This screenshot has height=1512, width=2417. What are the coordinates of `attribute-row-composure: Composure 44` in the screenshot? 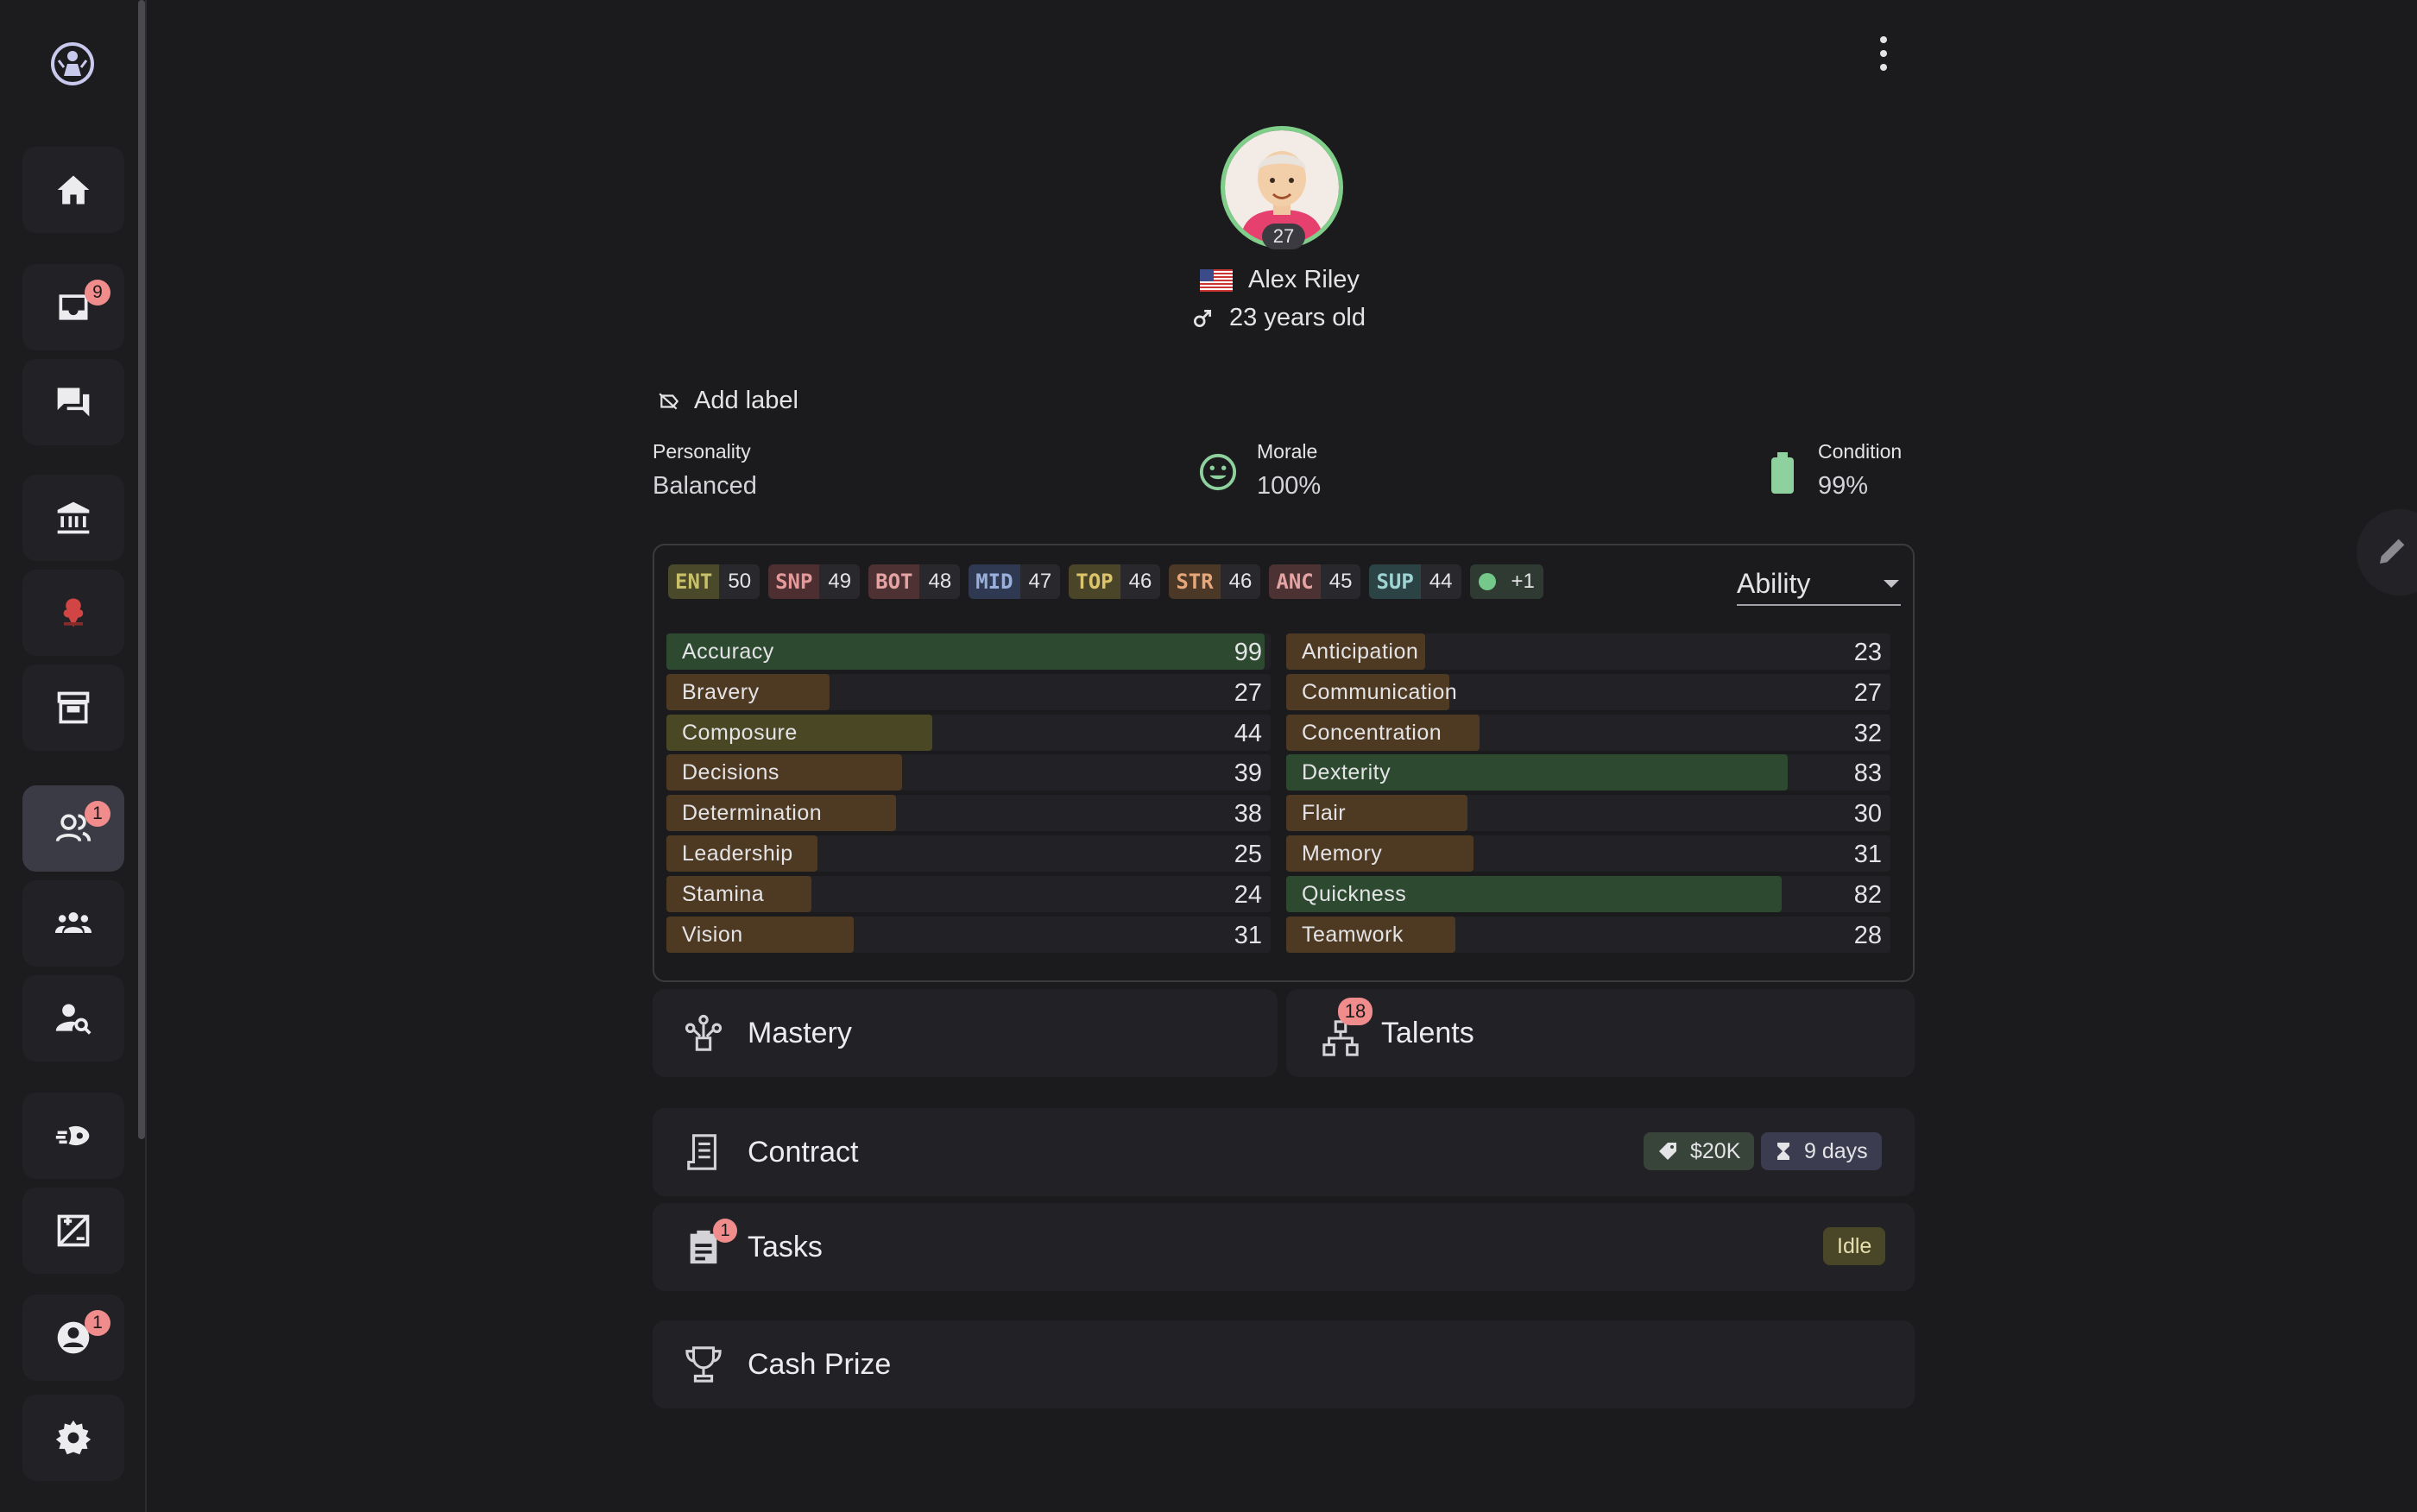 It's located at (968, 732).